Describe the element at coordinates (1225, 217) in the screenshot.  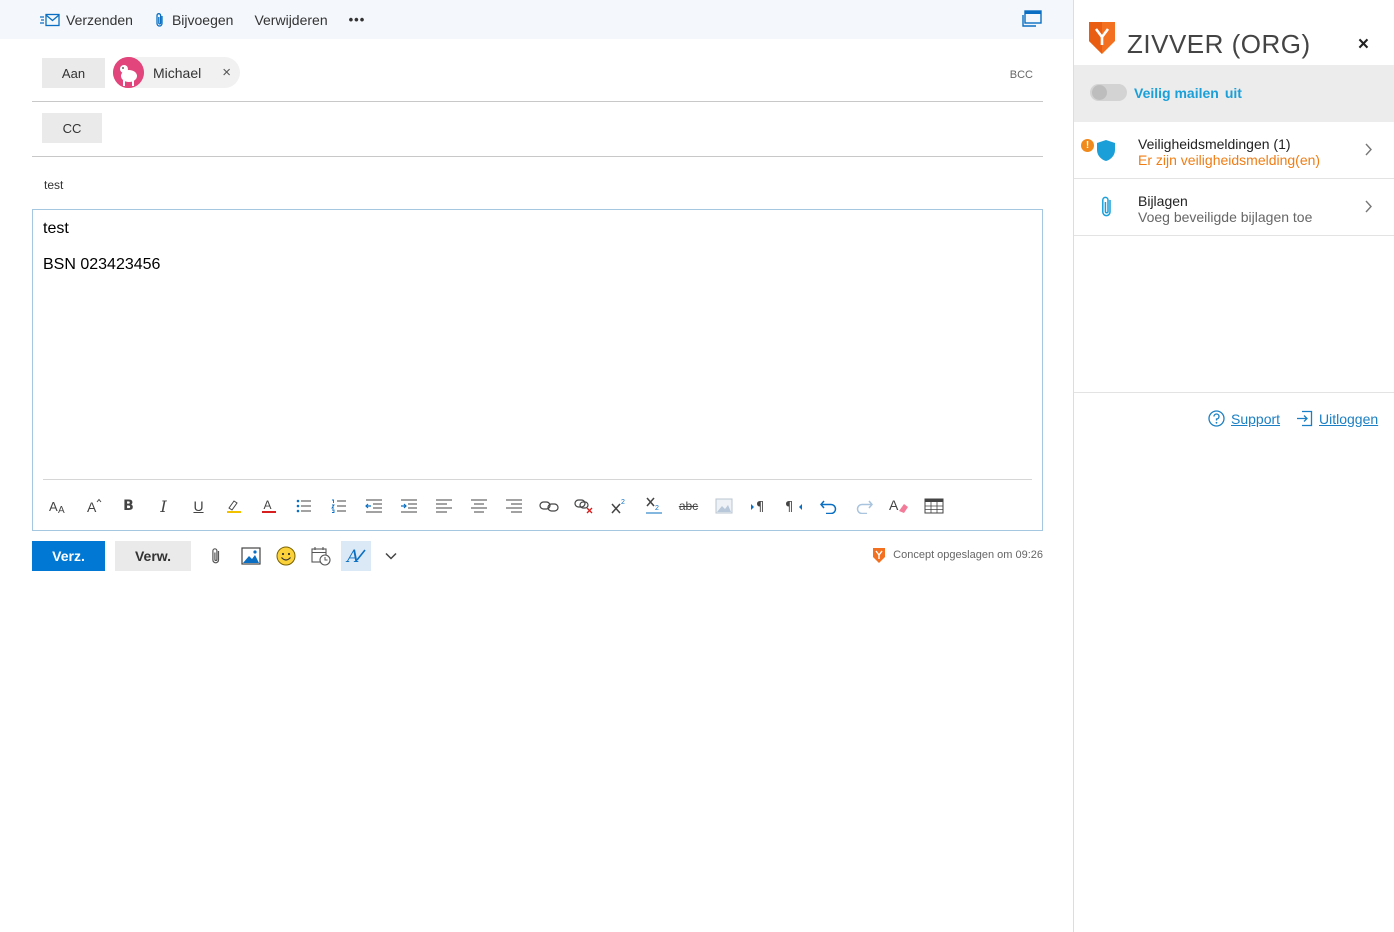
I see `attachments-subtitle: Voeg beveiligde bijlagen toe` at that location.